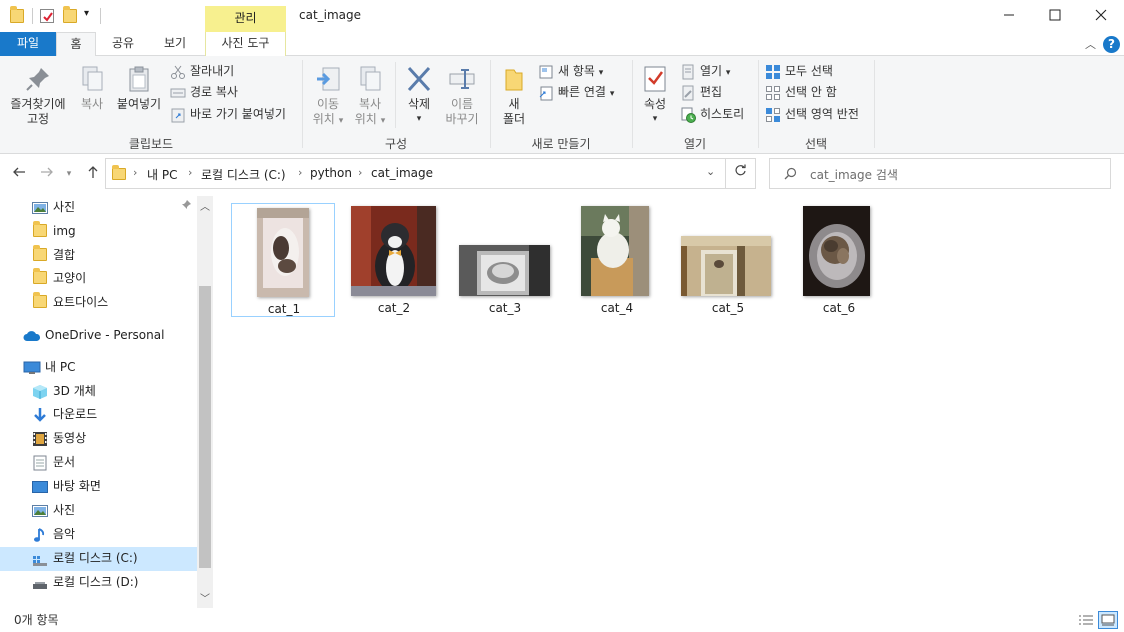 The image size is (1124, 632). Describe the element at coordinates (228, 115) in the screenshot. I see `paste-shortcut-button: 바로 가기 붙여넣기` at that location.